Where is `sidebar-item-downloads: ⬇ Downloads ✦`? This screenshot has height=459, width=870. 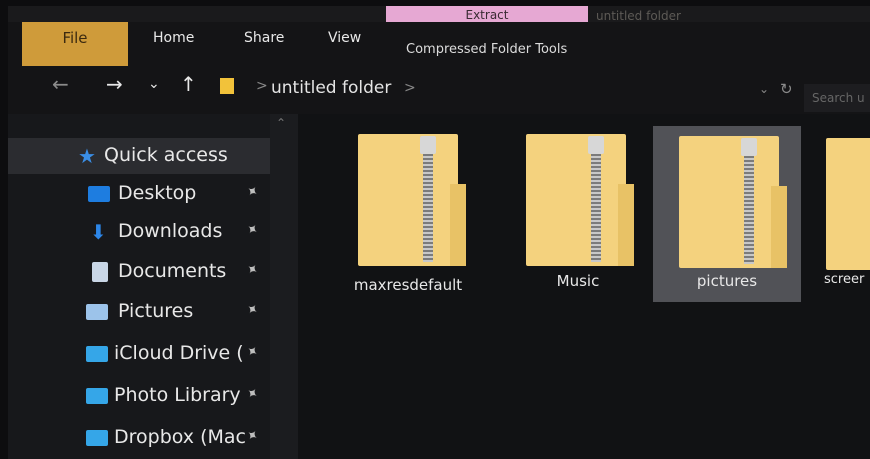
sidebar-item-downloads: ⬇ Downloads ✦ is located at coordinates (139, 232).